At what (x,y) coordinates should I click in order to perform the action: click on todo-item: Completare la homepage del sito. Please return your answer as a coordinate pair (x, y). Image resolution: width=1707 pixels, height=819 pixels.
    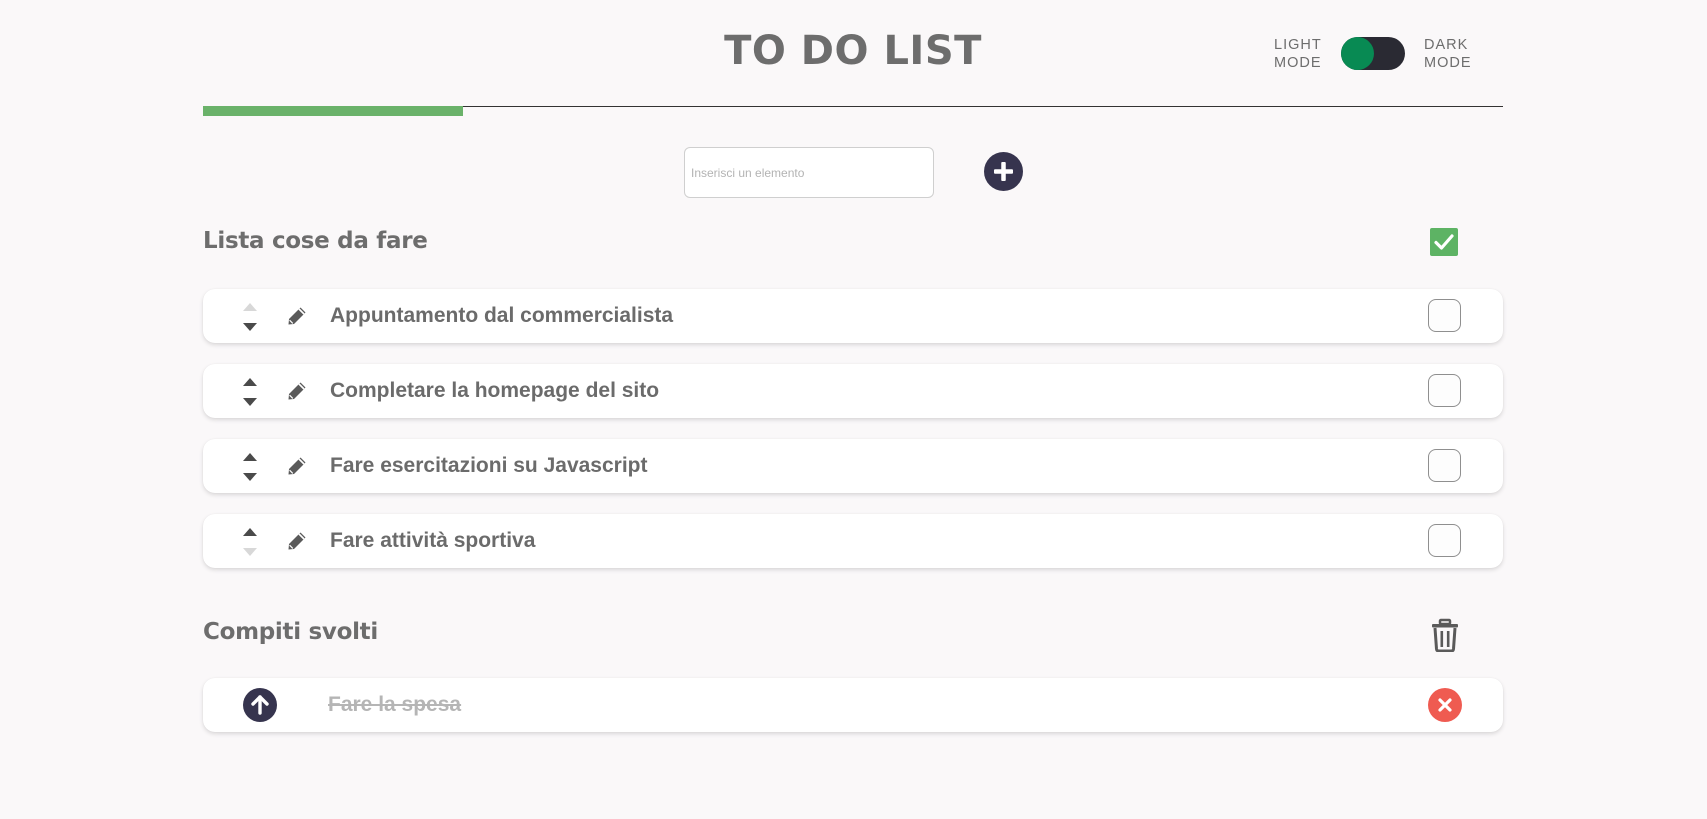
    Looking at the image, I should click on (853, 391).